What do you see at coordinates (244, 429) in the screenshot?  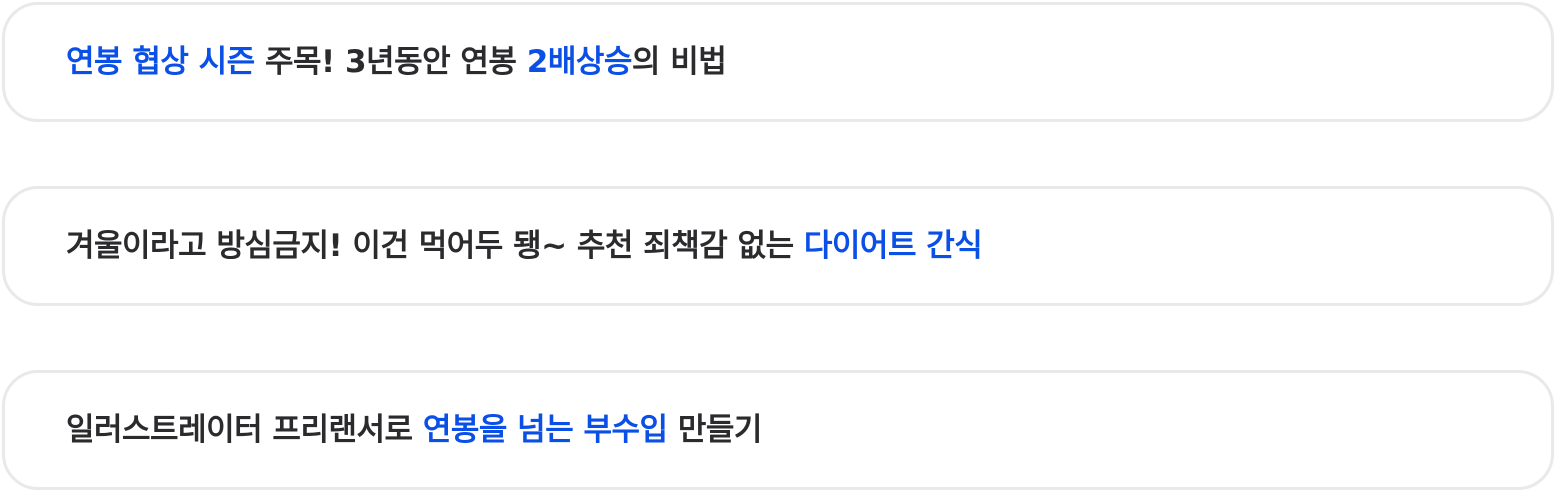 I see `title-text: 일러스트레이터 프리랜서로` at bounding box center [244, 429].